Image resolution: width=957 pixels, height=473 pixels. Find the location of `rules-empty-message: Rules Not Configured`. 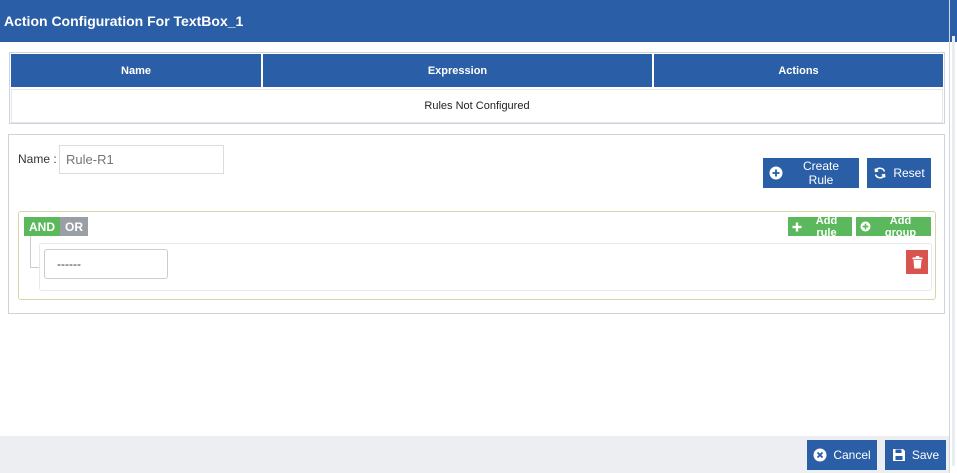

rules-empty-message: Rules Not Configured is located at coordinates (477, 106).